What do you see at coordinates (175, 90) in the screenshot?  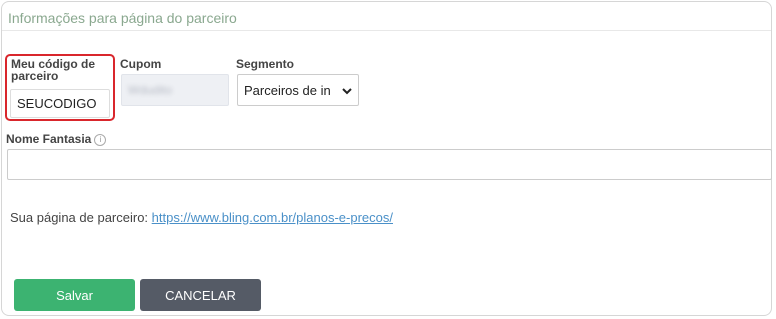 I see `cupom-field: Wdudito` at bounding box center [175, 90].